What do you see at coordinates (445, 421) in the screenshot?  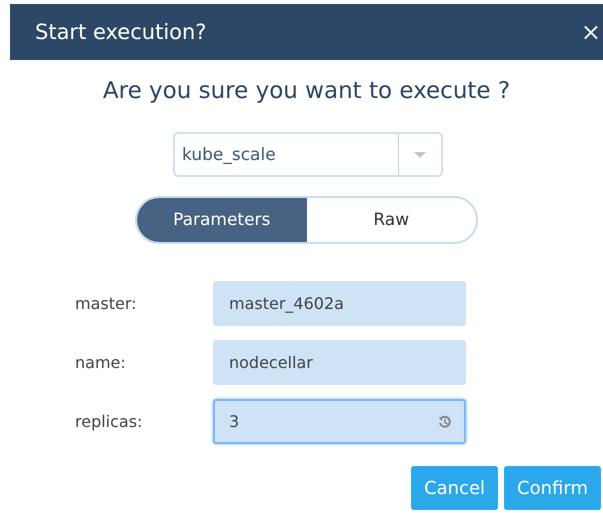 I see `reset-icon` at bounding box center [445, 421].